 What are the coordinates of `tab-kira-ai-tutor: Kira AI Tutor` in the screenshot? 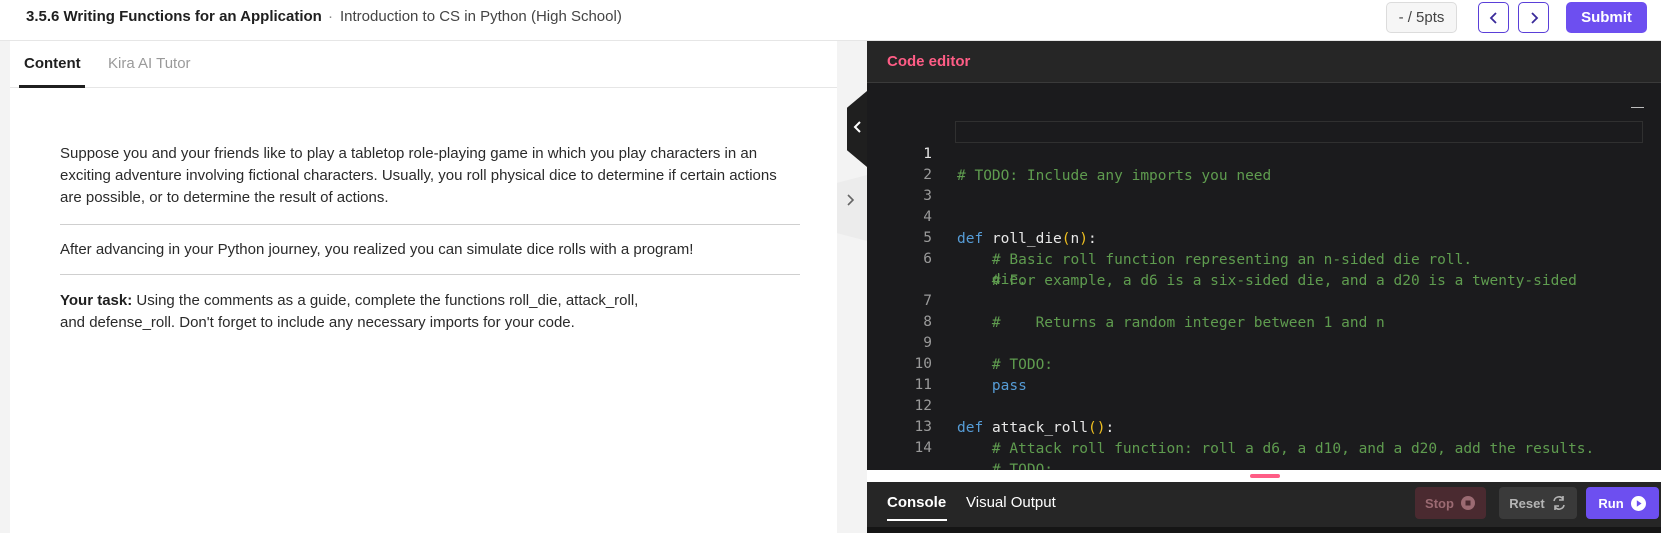 It's located at (149, 63).